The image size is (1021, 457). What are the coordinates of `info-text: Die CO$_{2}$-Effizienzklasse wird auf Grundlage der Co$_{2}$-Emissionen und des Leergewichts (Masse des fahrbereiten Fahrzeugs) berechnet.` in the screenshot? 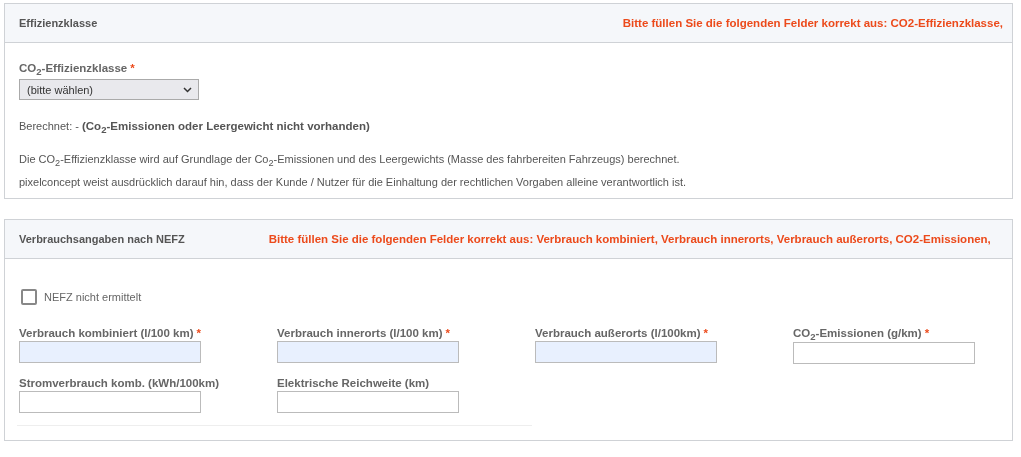 It's located at (350, 160).